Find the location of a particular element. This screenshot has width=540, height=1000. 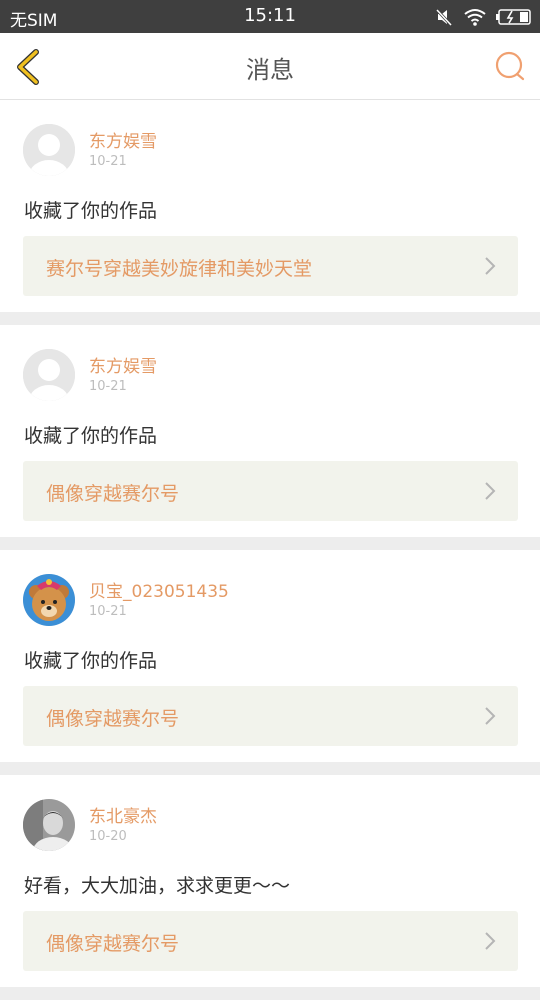

mute-icon is located at coordinates (444, 17).